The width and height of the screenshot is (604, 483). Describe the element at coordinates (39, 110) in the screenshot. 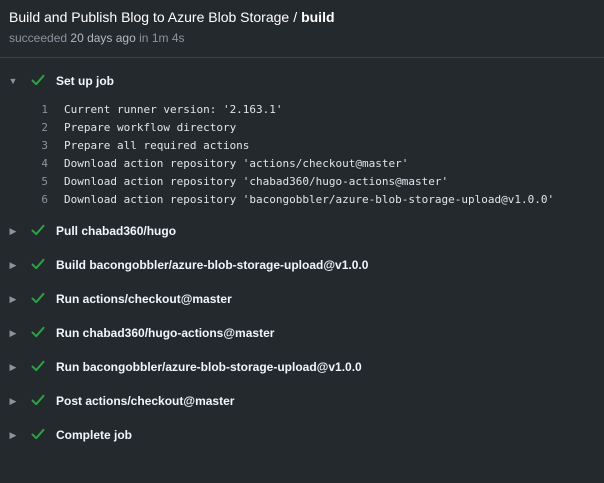

I see `line-number: 1` at that location.